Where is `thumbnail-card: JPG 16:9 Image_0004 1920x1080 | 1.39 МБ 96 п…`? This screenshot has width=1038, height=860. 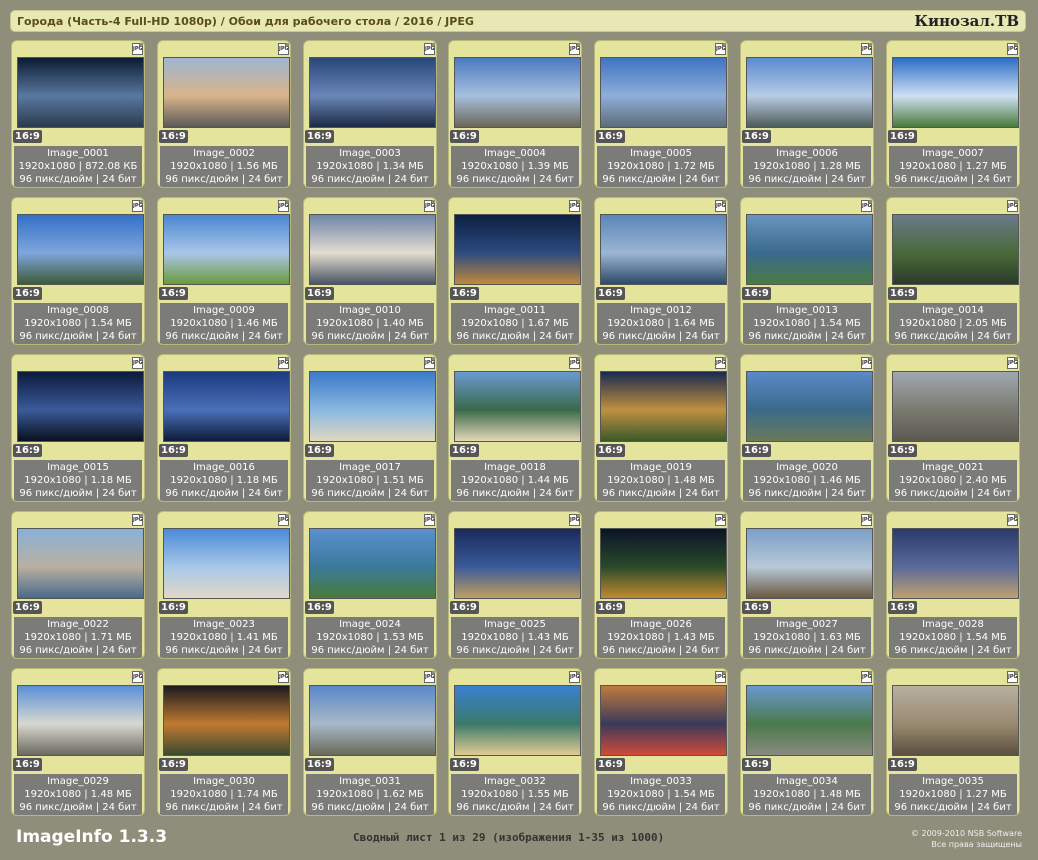
thumbnail-card: JPG 16:9 Image_0004 1920x1080 | 1.39 МБ 96 п… is located at coordinates (515, 114).